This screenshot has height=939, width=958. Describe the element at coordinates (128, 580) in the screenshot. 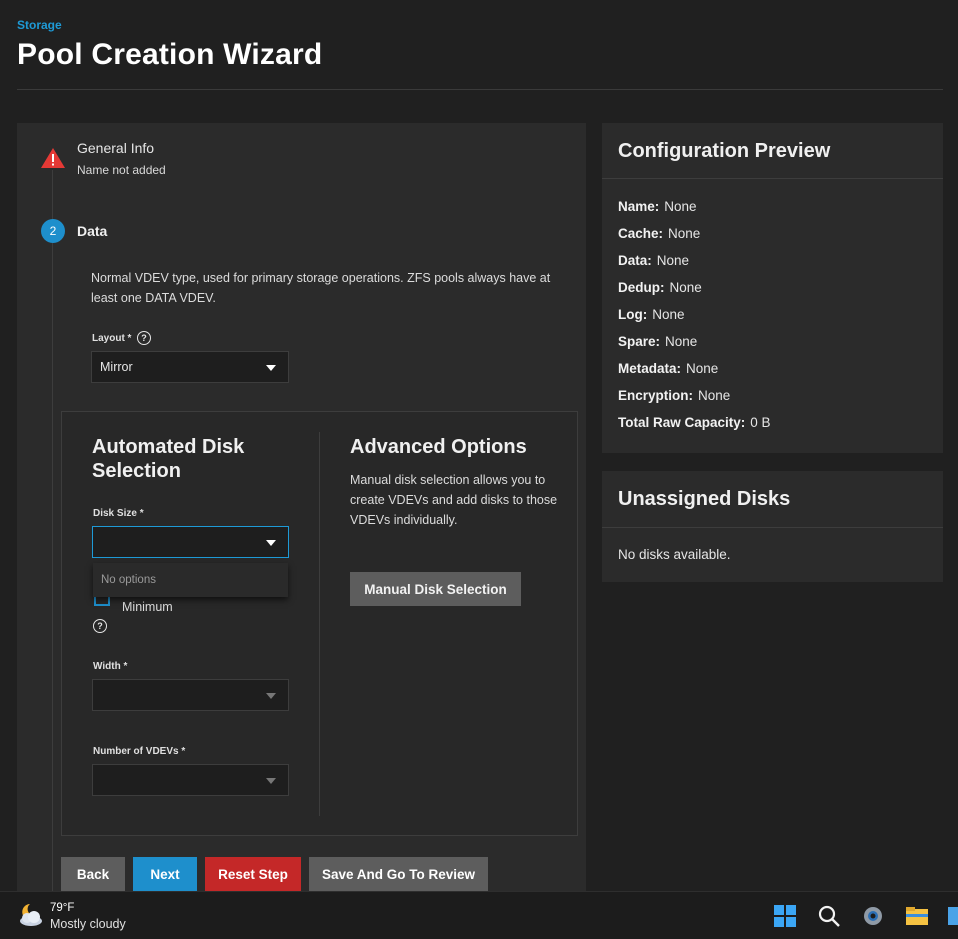

I see `dropdown-no-options: No options` at that location.